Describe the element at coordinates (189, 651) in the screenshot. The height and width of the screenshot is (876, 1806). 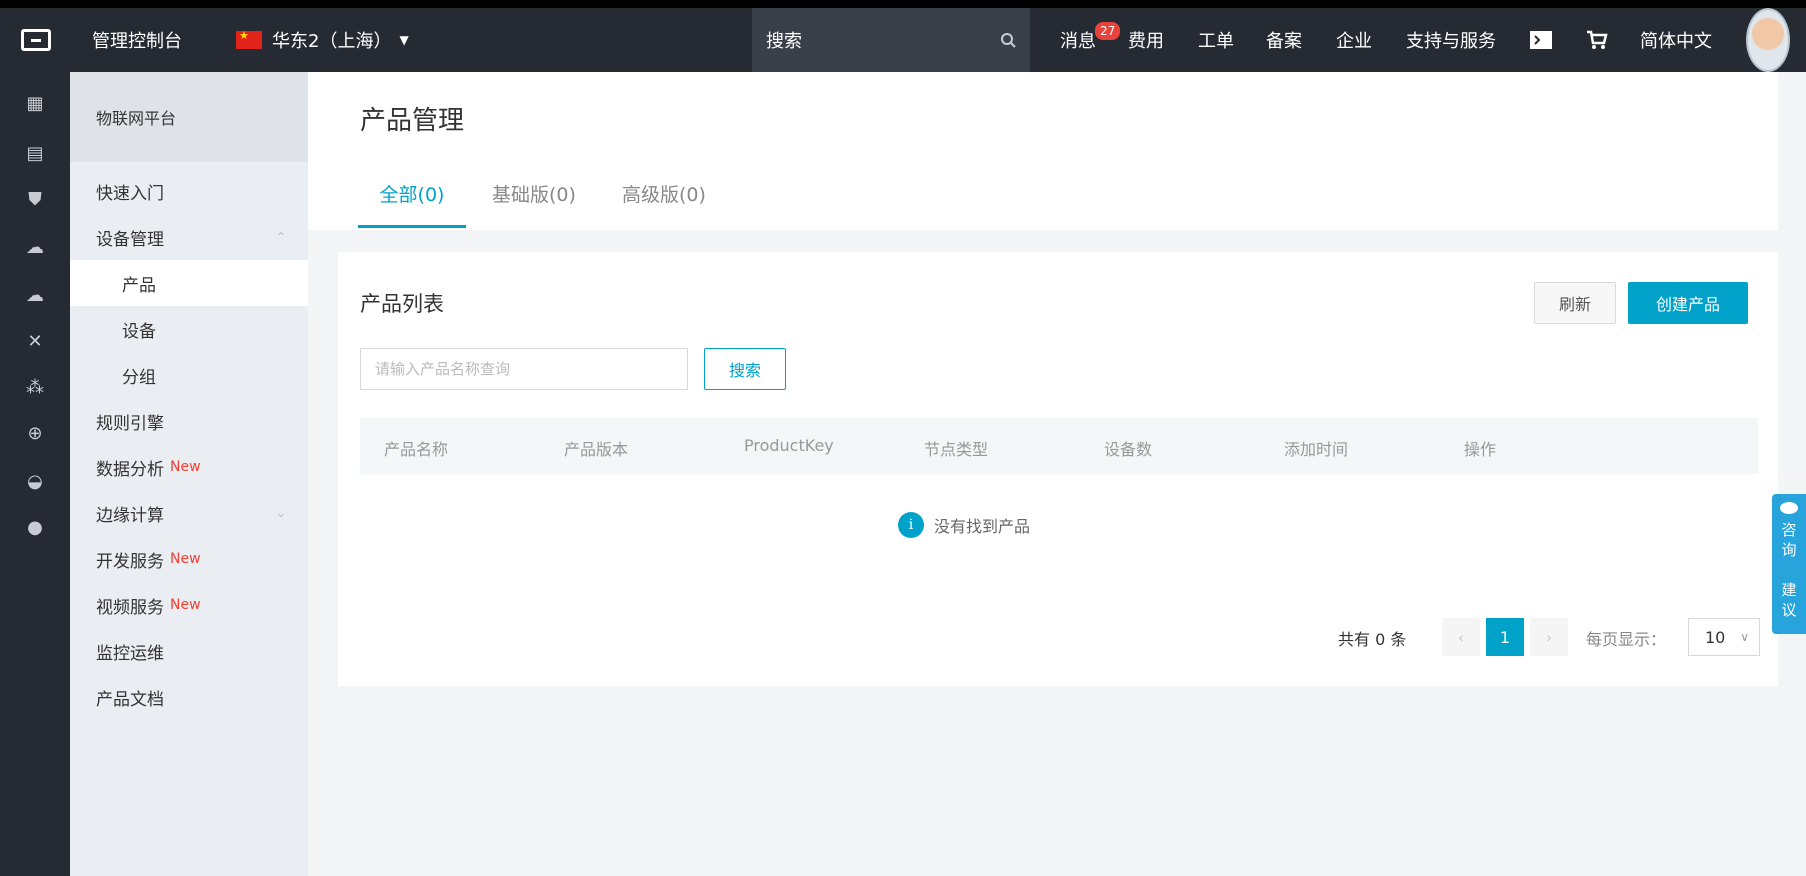
I see `menu-item-monitoring: 监控运维` at that location.